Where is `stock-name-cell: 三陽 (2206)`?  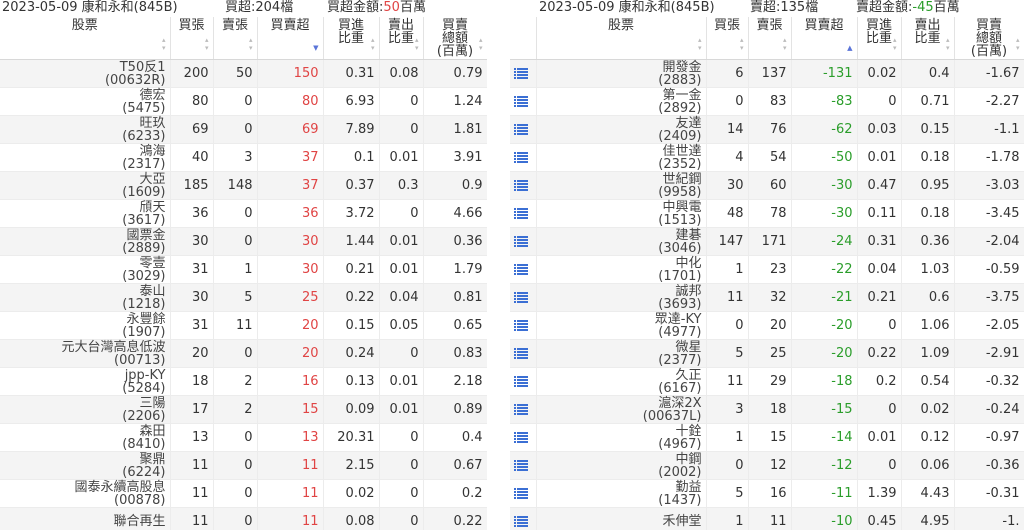
stock-name-cell: 三陽 (2206) is located at coordinates (85, 409).